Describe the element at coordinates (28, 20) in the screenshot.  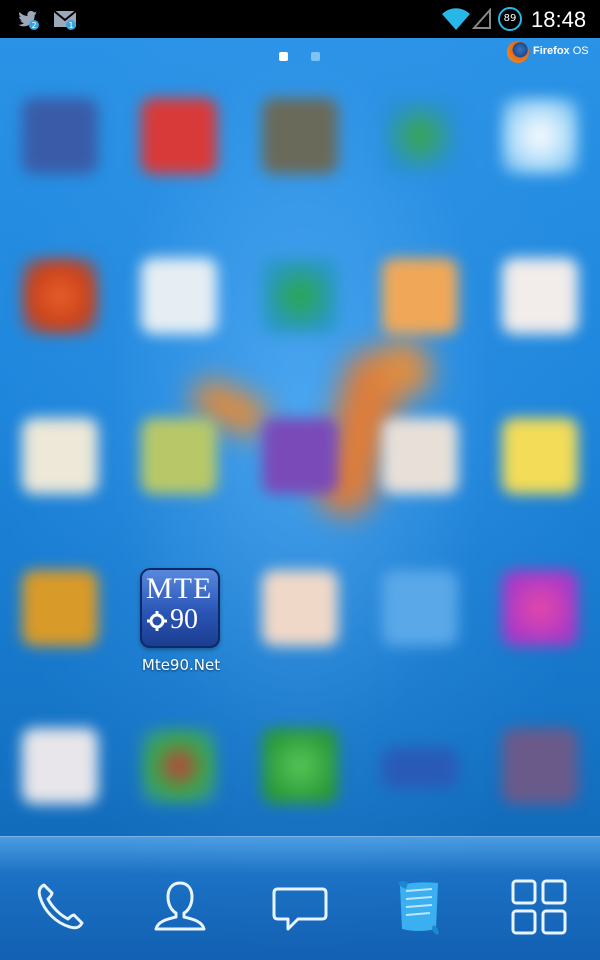
I see `twitter-icon: 2` at that location.